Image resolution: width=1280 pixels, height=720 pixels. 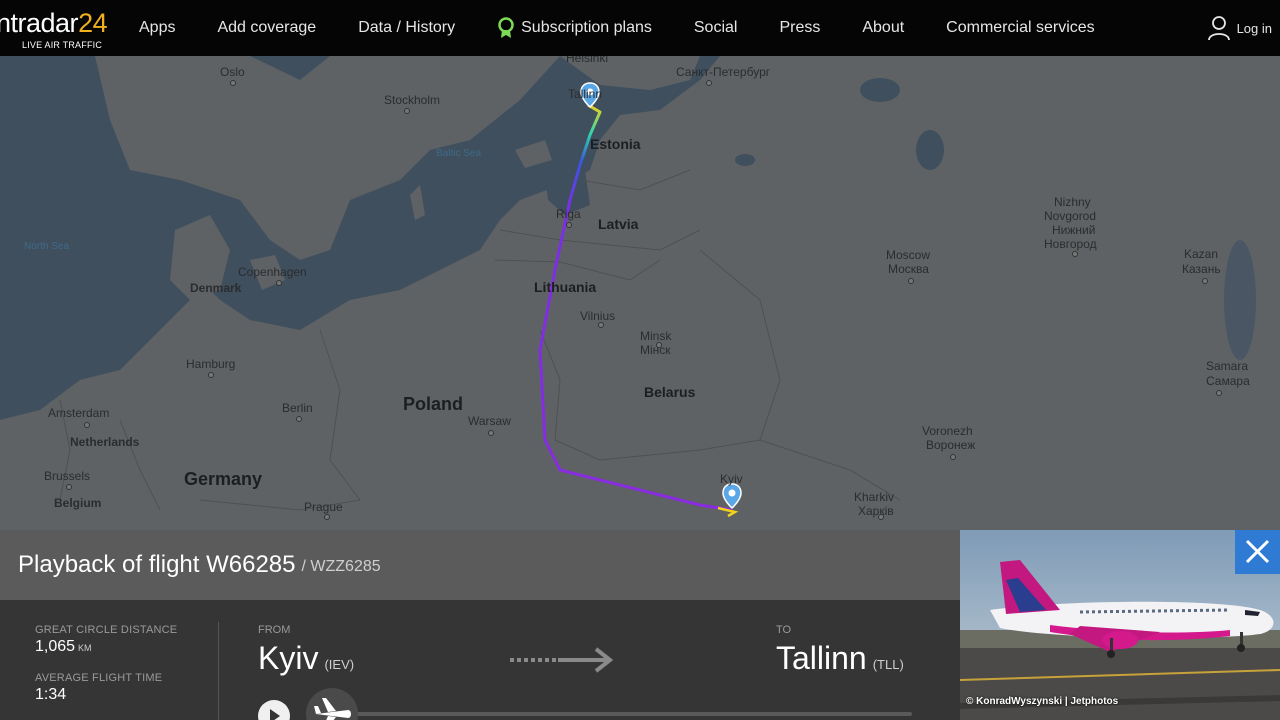 What do you see at coordinates (78, 503) in the screenshot?
I see `map-label: Belgium` at bounding box center [78, 503].